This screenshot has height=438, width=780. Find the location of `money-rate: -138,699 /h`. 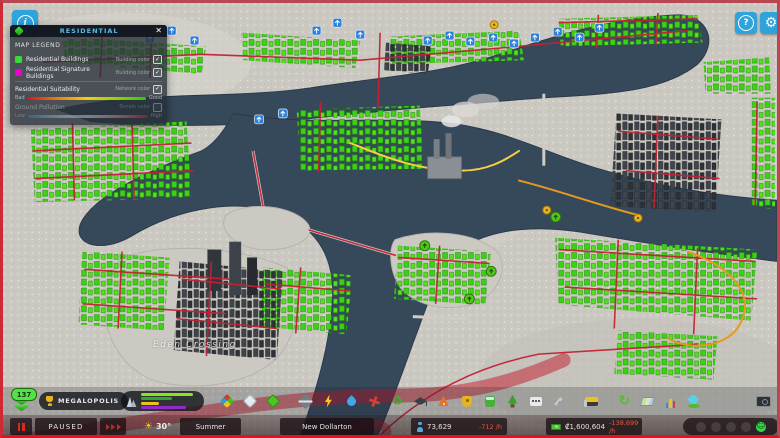

money-rate: -138,699 /h is located at coordinates (624, 426).